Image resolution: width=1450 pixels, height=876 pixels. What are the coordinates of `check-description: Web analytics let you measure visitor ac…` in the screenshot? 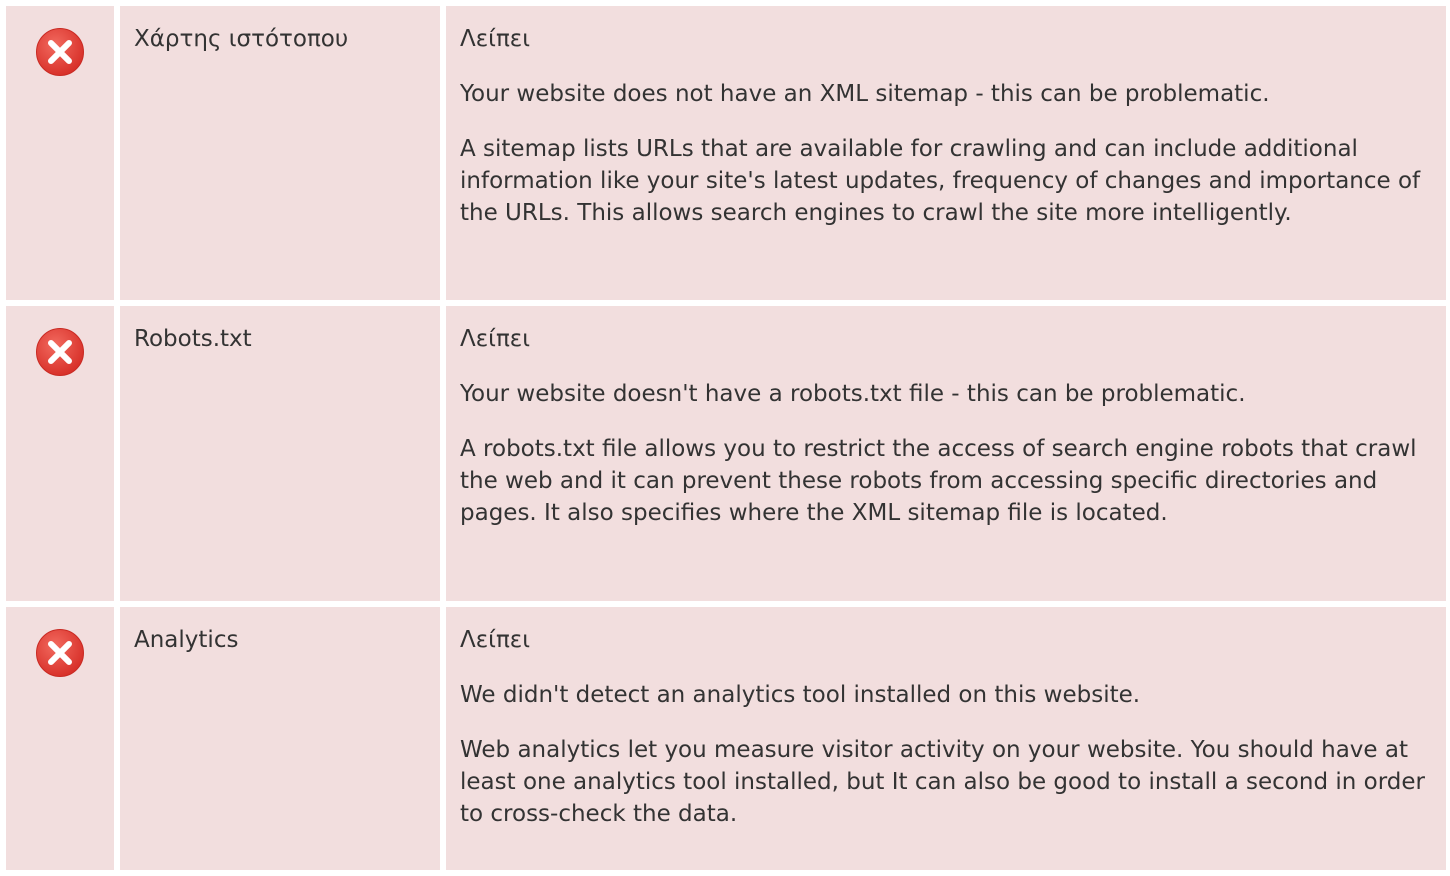 It's located at (942, 782).